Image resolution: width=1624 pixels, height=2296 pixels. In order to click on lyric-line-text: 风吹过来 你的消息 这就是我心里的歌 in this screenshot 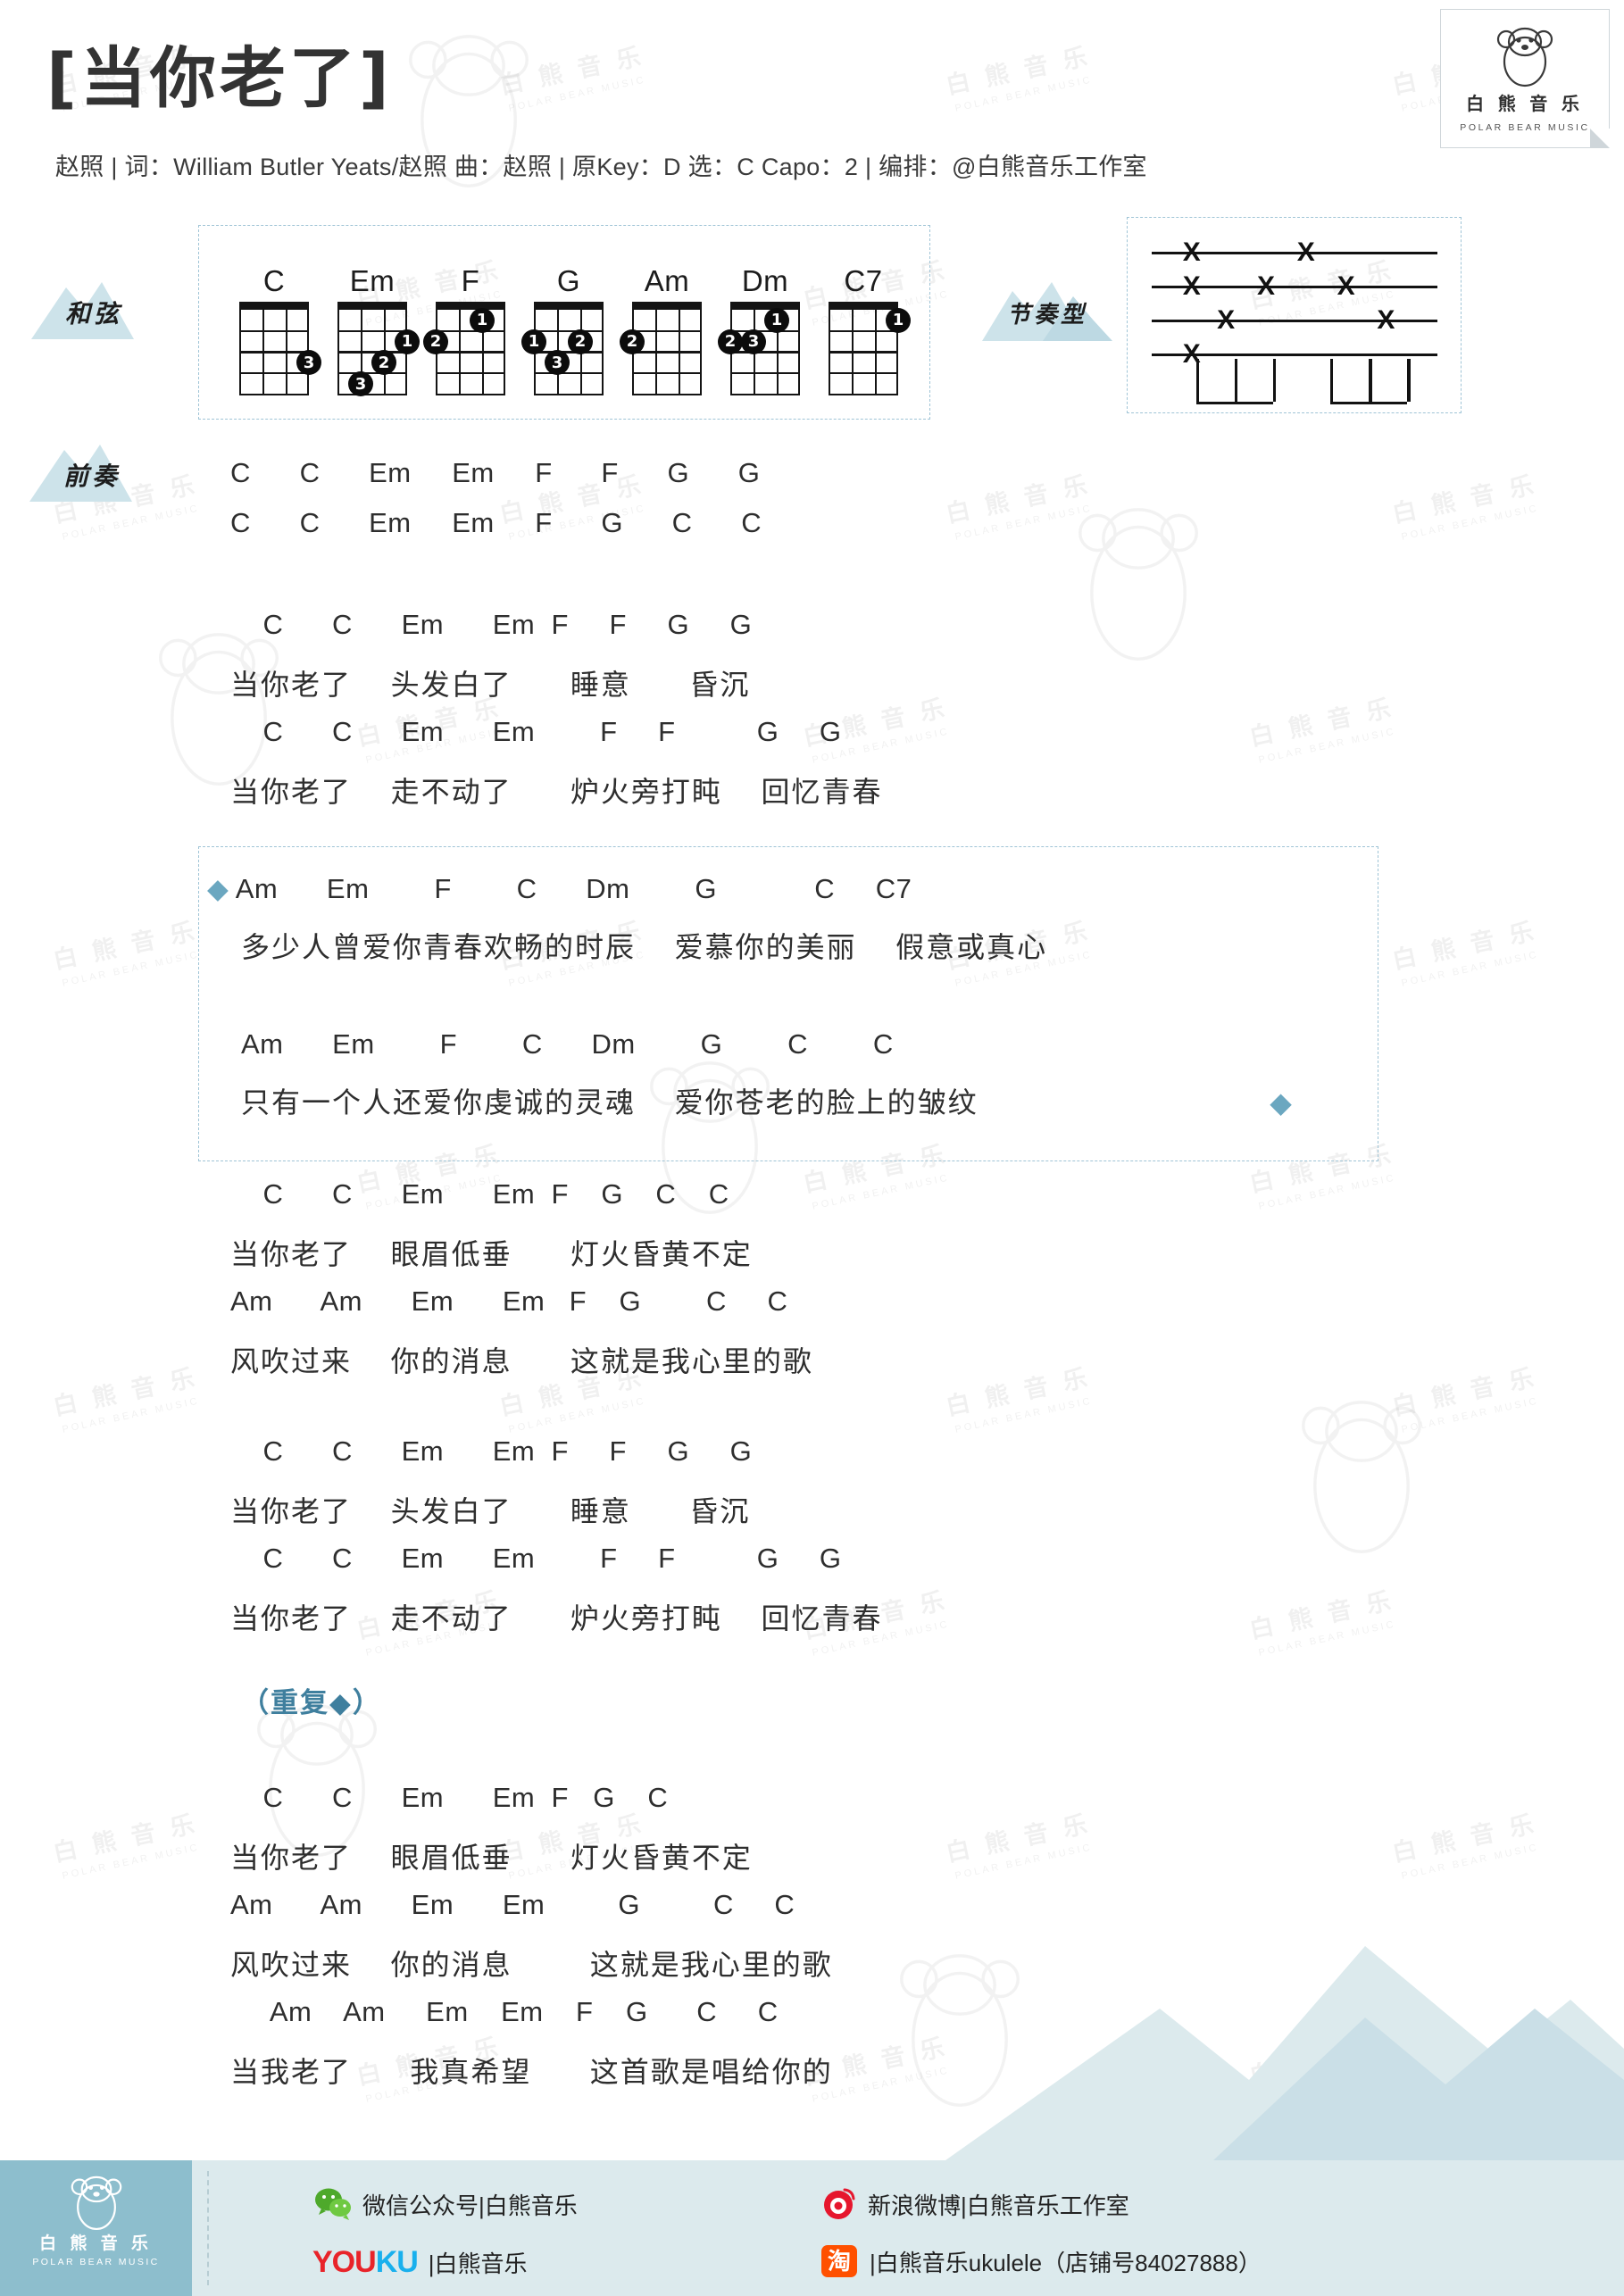, I will do `click(531, 1965)`.